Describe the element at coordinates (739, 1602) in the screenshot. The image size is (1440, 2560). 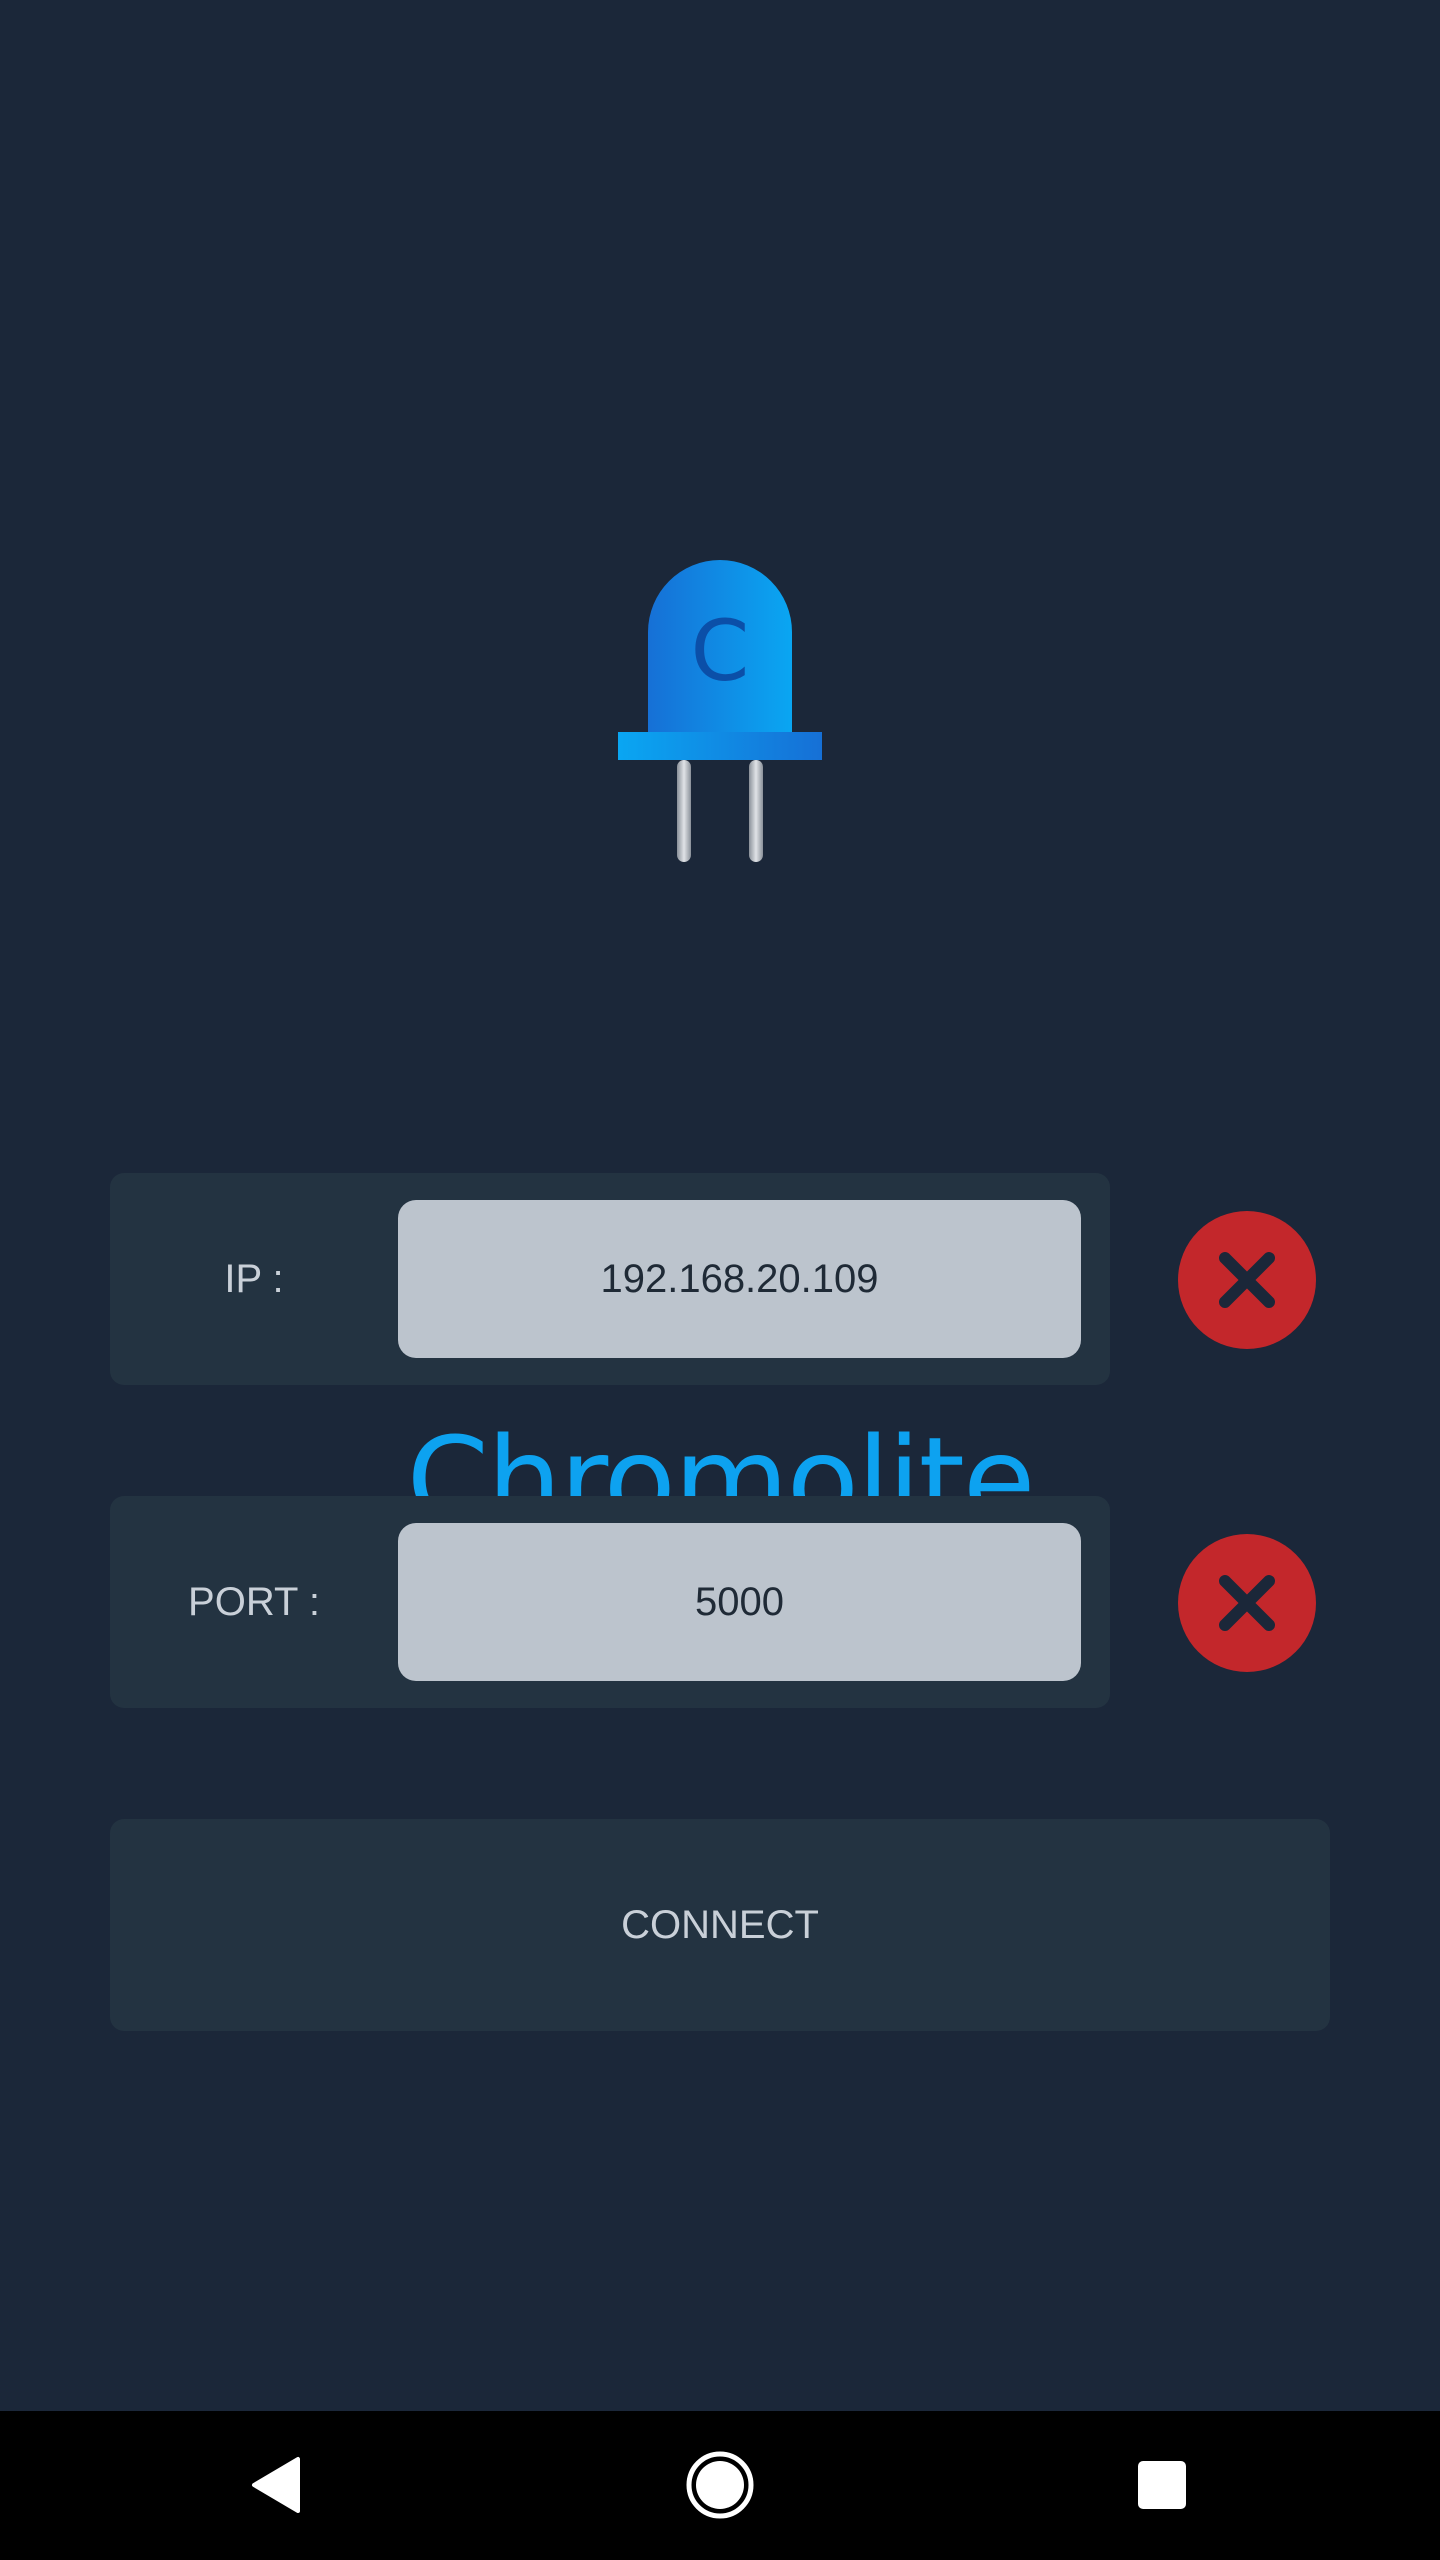
I see `port-input` at that location.